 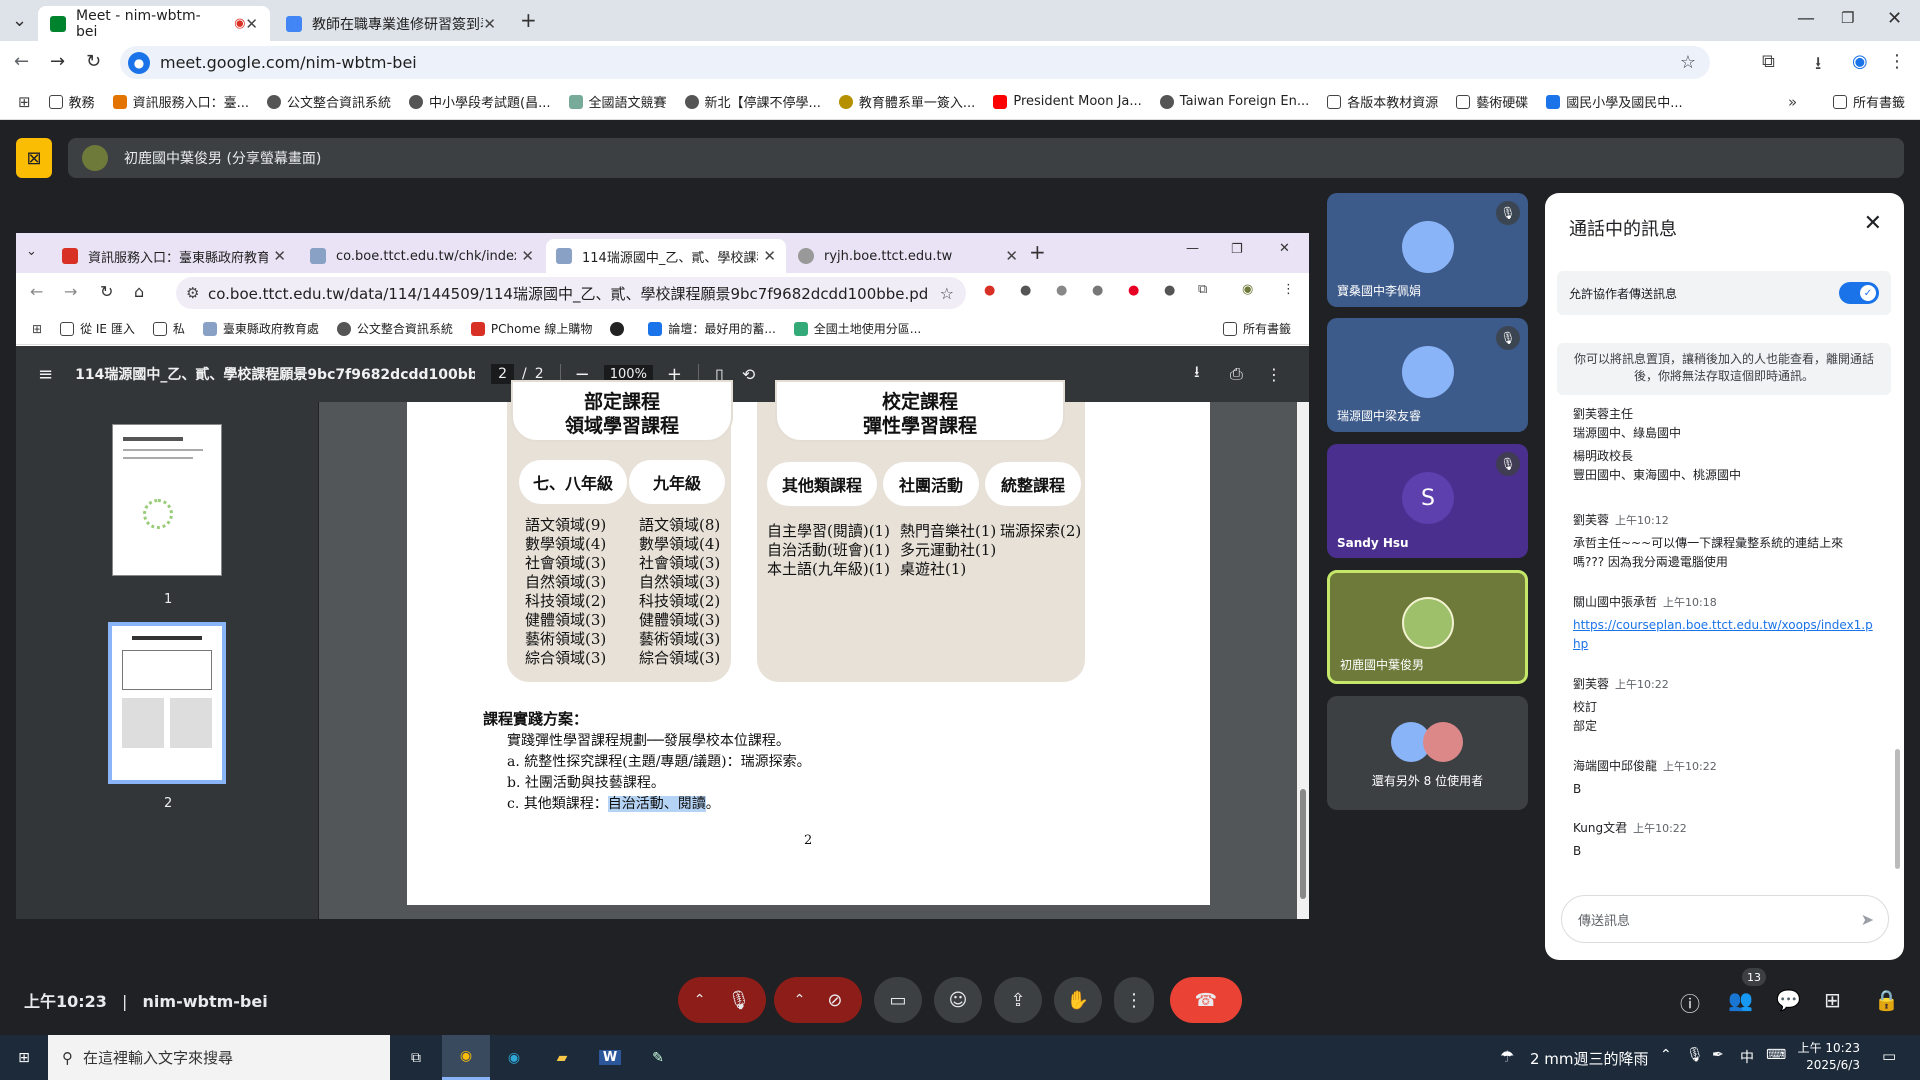 I want to click on forward-icon: →, so click(x=70, y=291).